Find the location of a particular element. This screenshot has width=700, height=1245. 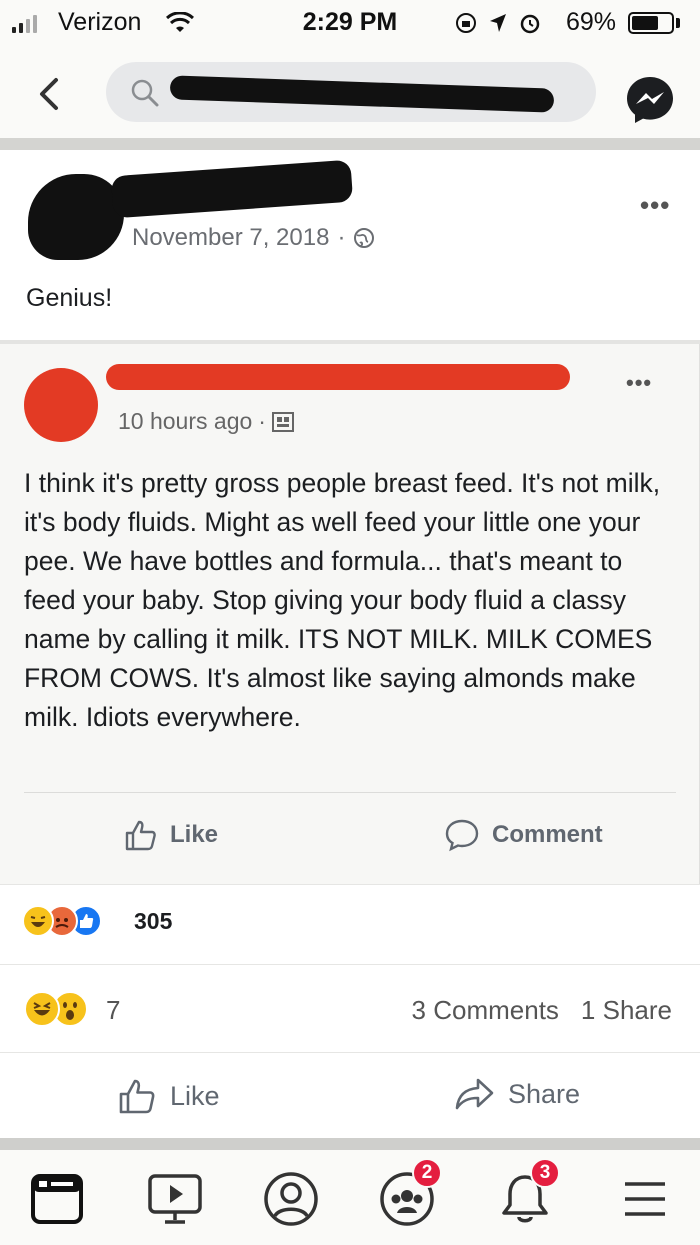

friends-icon is located at coordinates (282, 421).